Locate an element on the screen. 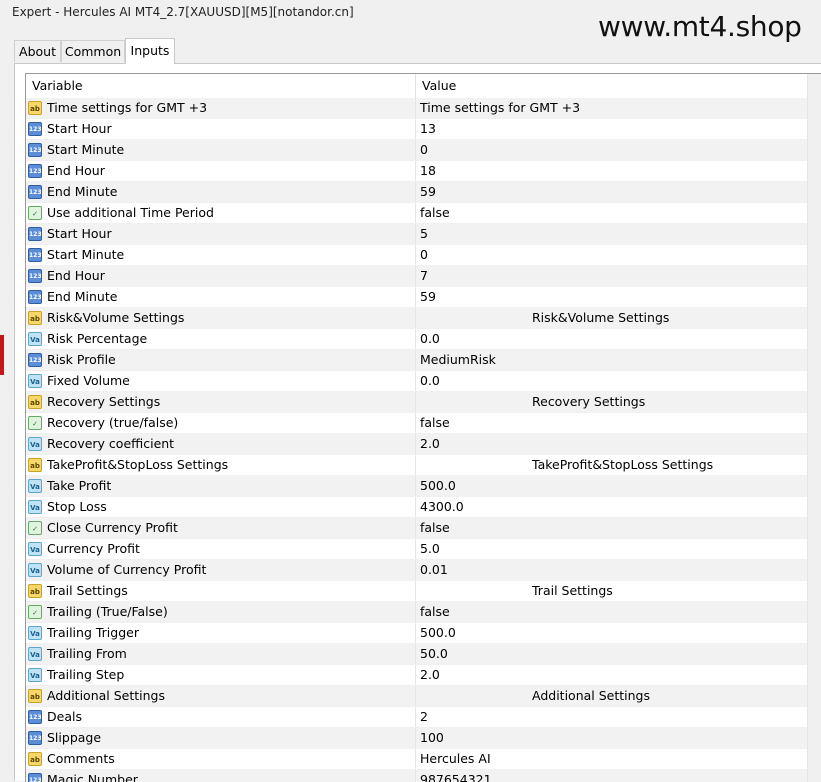 The image size is (821, 782). variable-cell: ab Risk&Volume Settings is located at coordinates (221, 318).